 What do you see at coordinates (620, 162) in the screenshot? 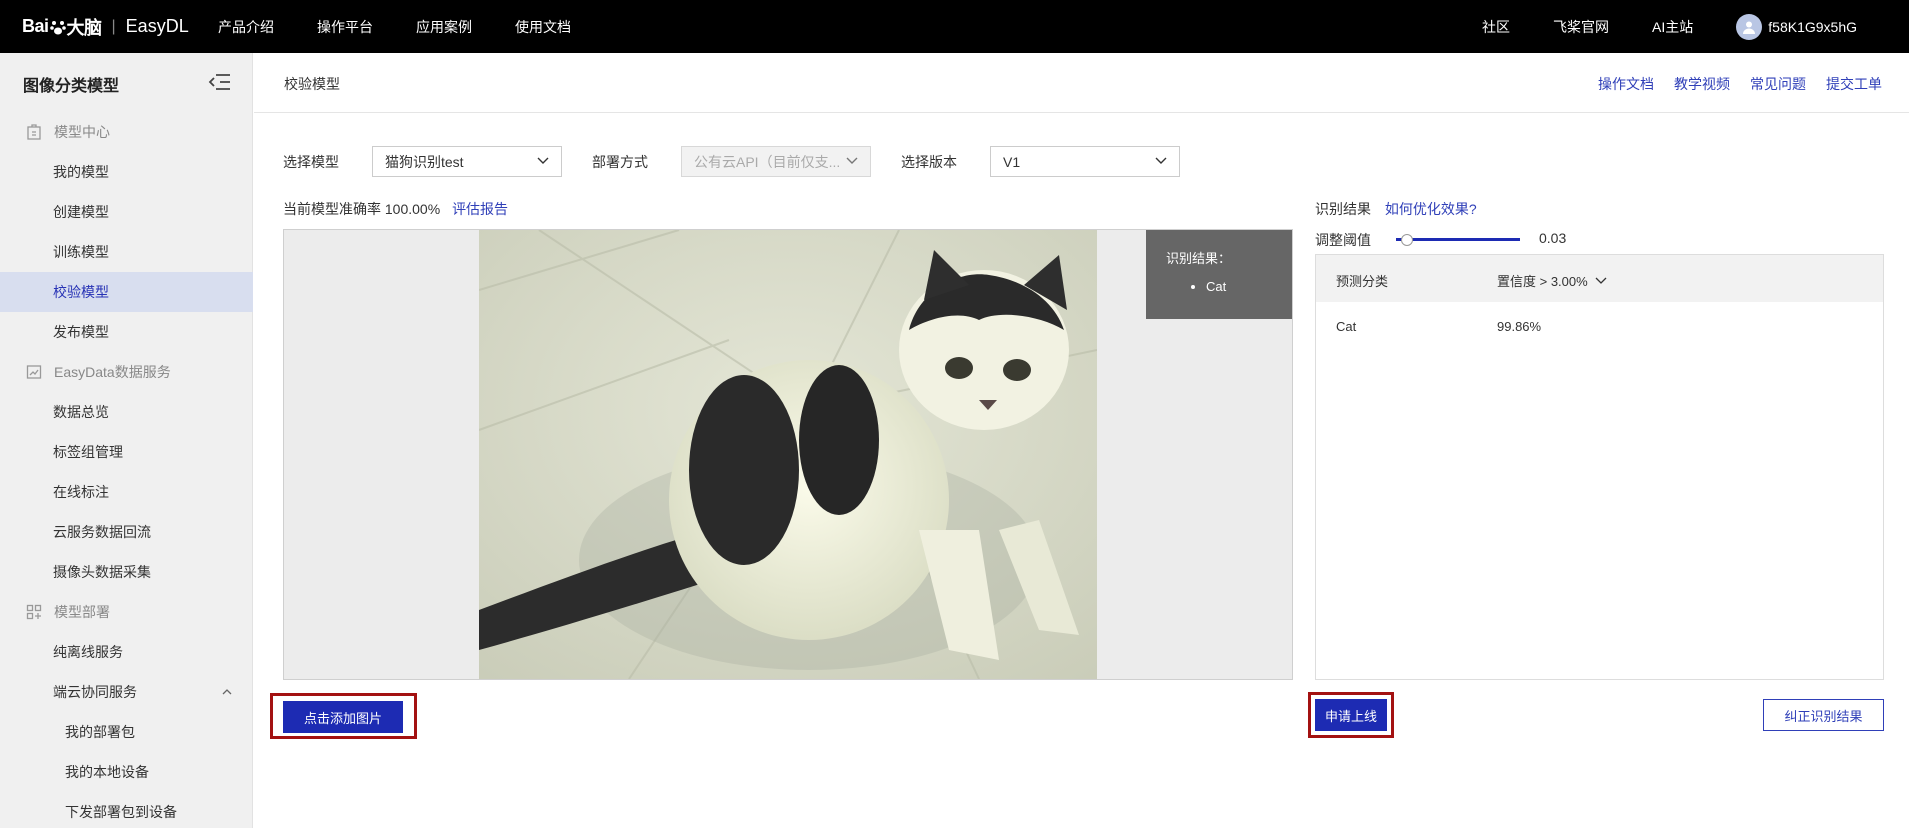
I see `deploy-select-label: 部署方式` at bounding box center [620, 162].